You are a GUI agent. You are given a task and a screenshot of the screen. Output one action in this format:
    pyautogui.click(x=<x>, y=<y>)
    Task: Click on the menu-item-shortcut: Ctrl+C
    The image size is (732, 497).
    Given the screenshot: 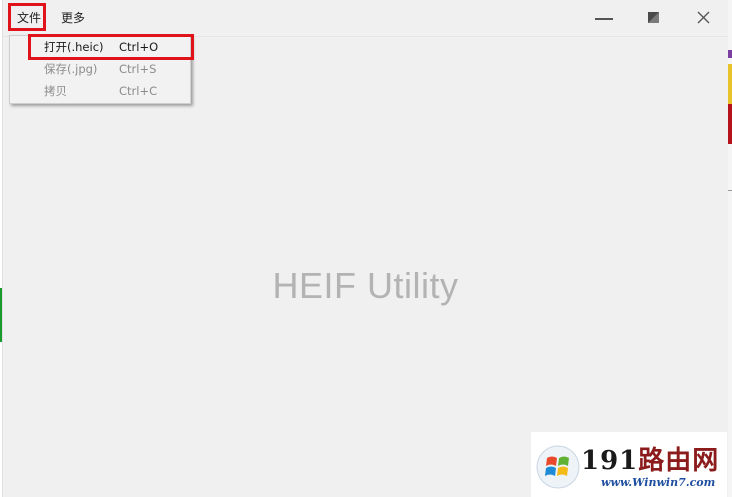 What is the action you would take?
    pyautogui.click(x=138, y=91)
    